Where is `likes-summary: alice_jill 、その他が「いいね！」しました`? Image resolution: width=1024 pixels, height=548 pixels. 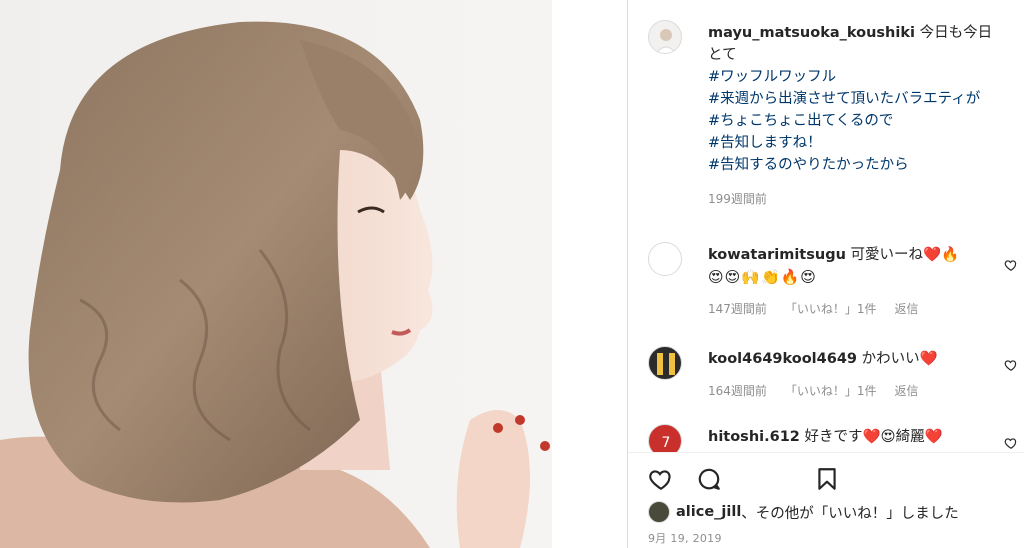
likes-summary: alice_jill 、その他が「いいね！」しました is located at coordinates (803, 512).